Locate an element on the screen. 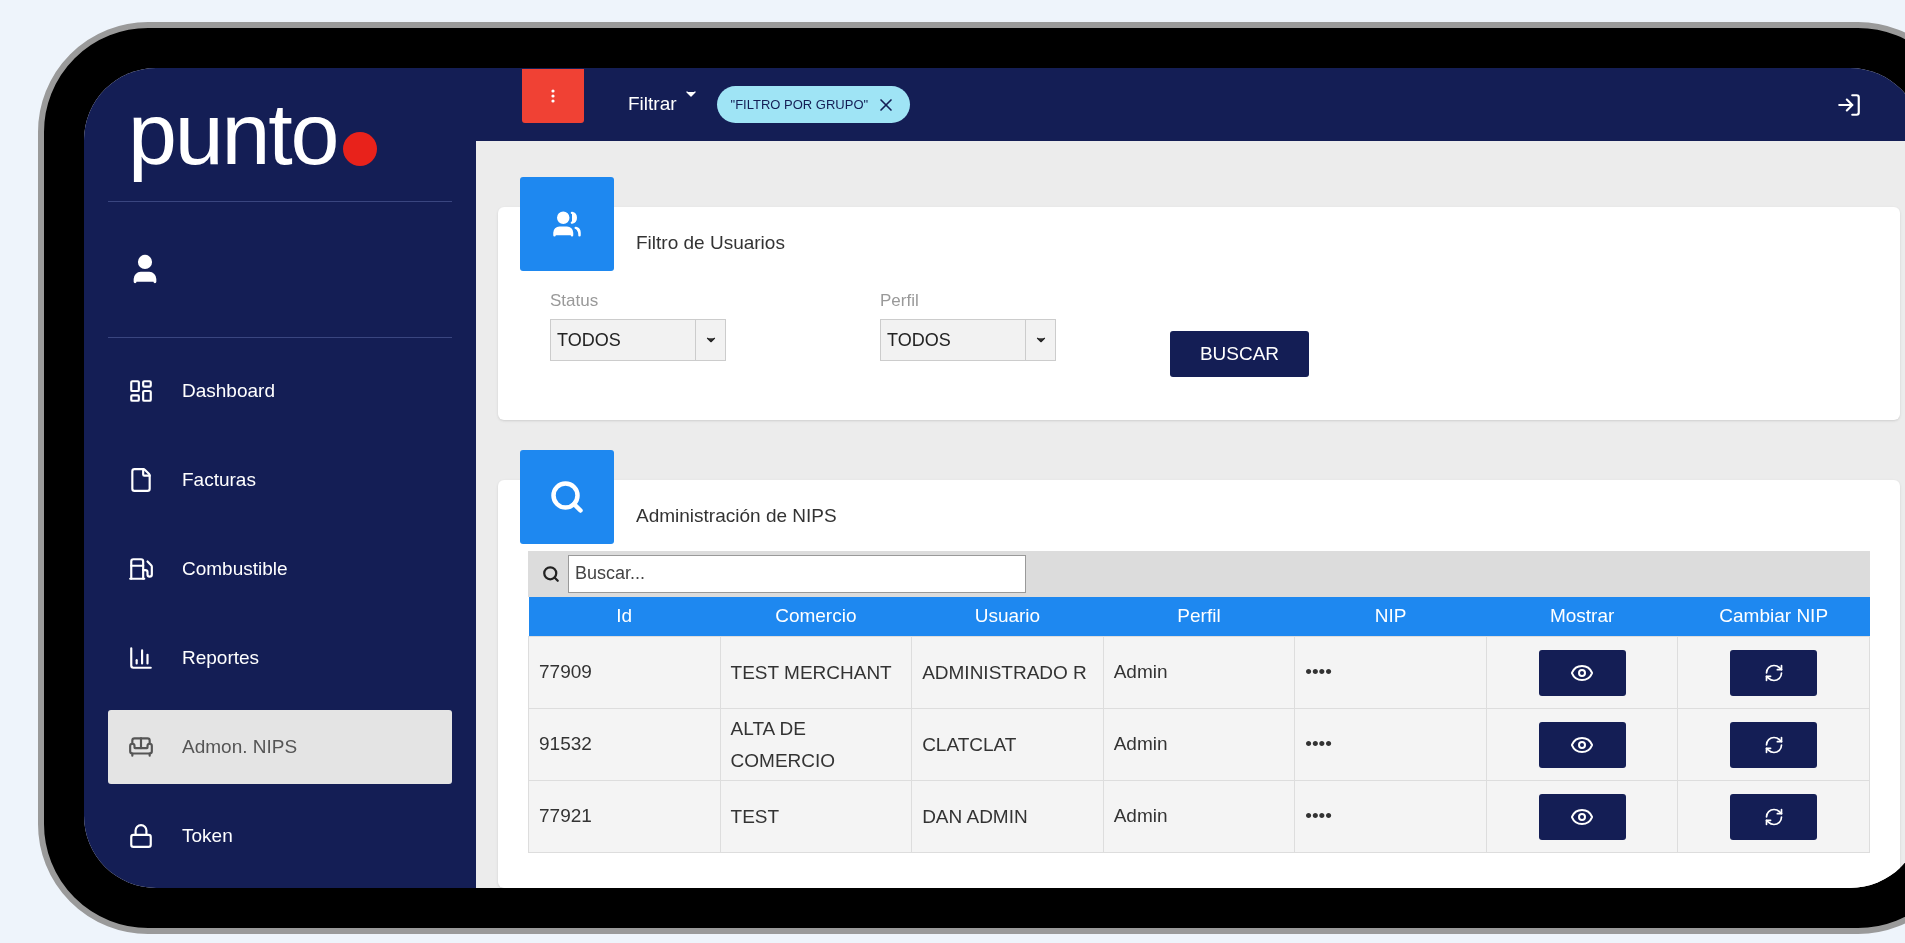 Image resolution: width=1905 pixels, height=943 pixels. column-header: Perfil is located at coordinates (1199, 616).